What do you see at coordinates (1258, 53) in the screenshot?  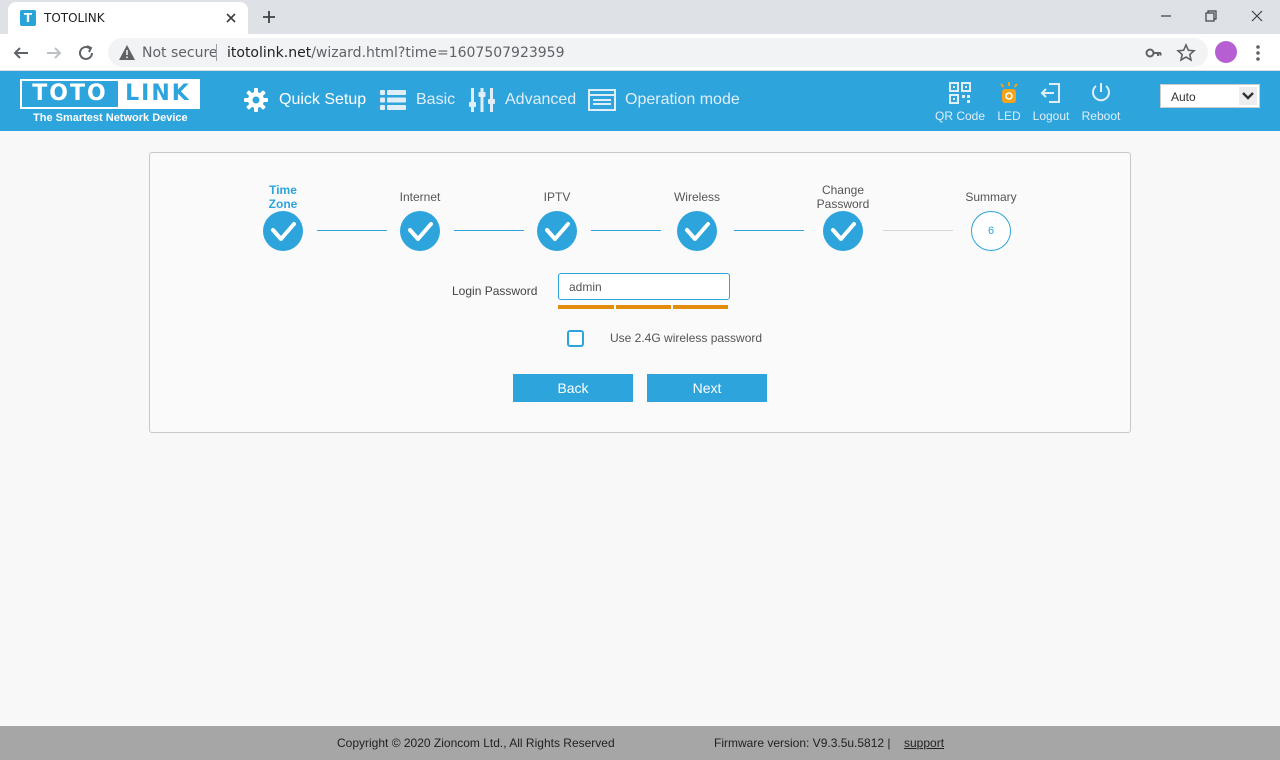 I see `more-options-icon` at bounding box center [1258, 53].